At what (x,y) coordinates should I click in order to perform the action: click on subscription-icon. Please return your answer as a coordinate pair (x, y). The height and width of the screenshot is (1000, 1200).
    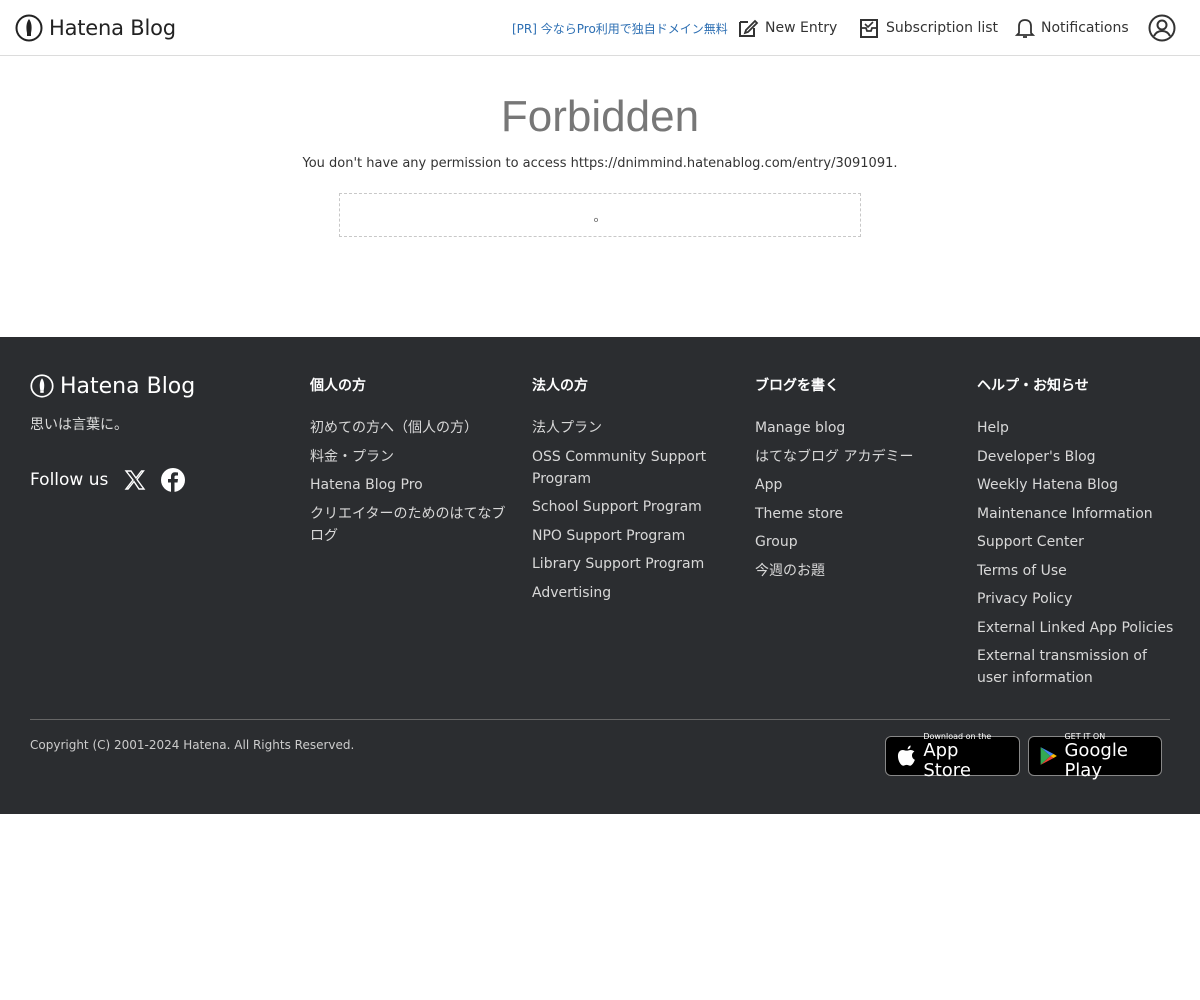
    Looking at the image, I should click on (869, 28).